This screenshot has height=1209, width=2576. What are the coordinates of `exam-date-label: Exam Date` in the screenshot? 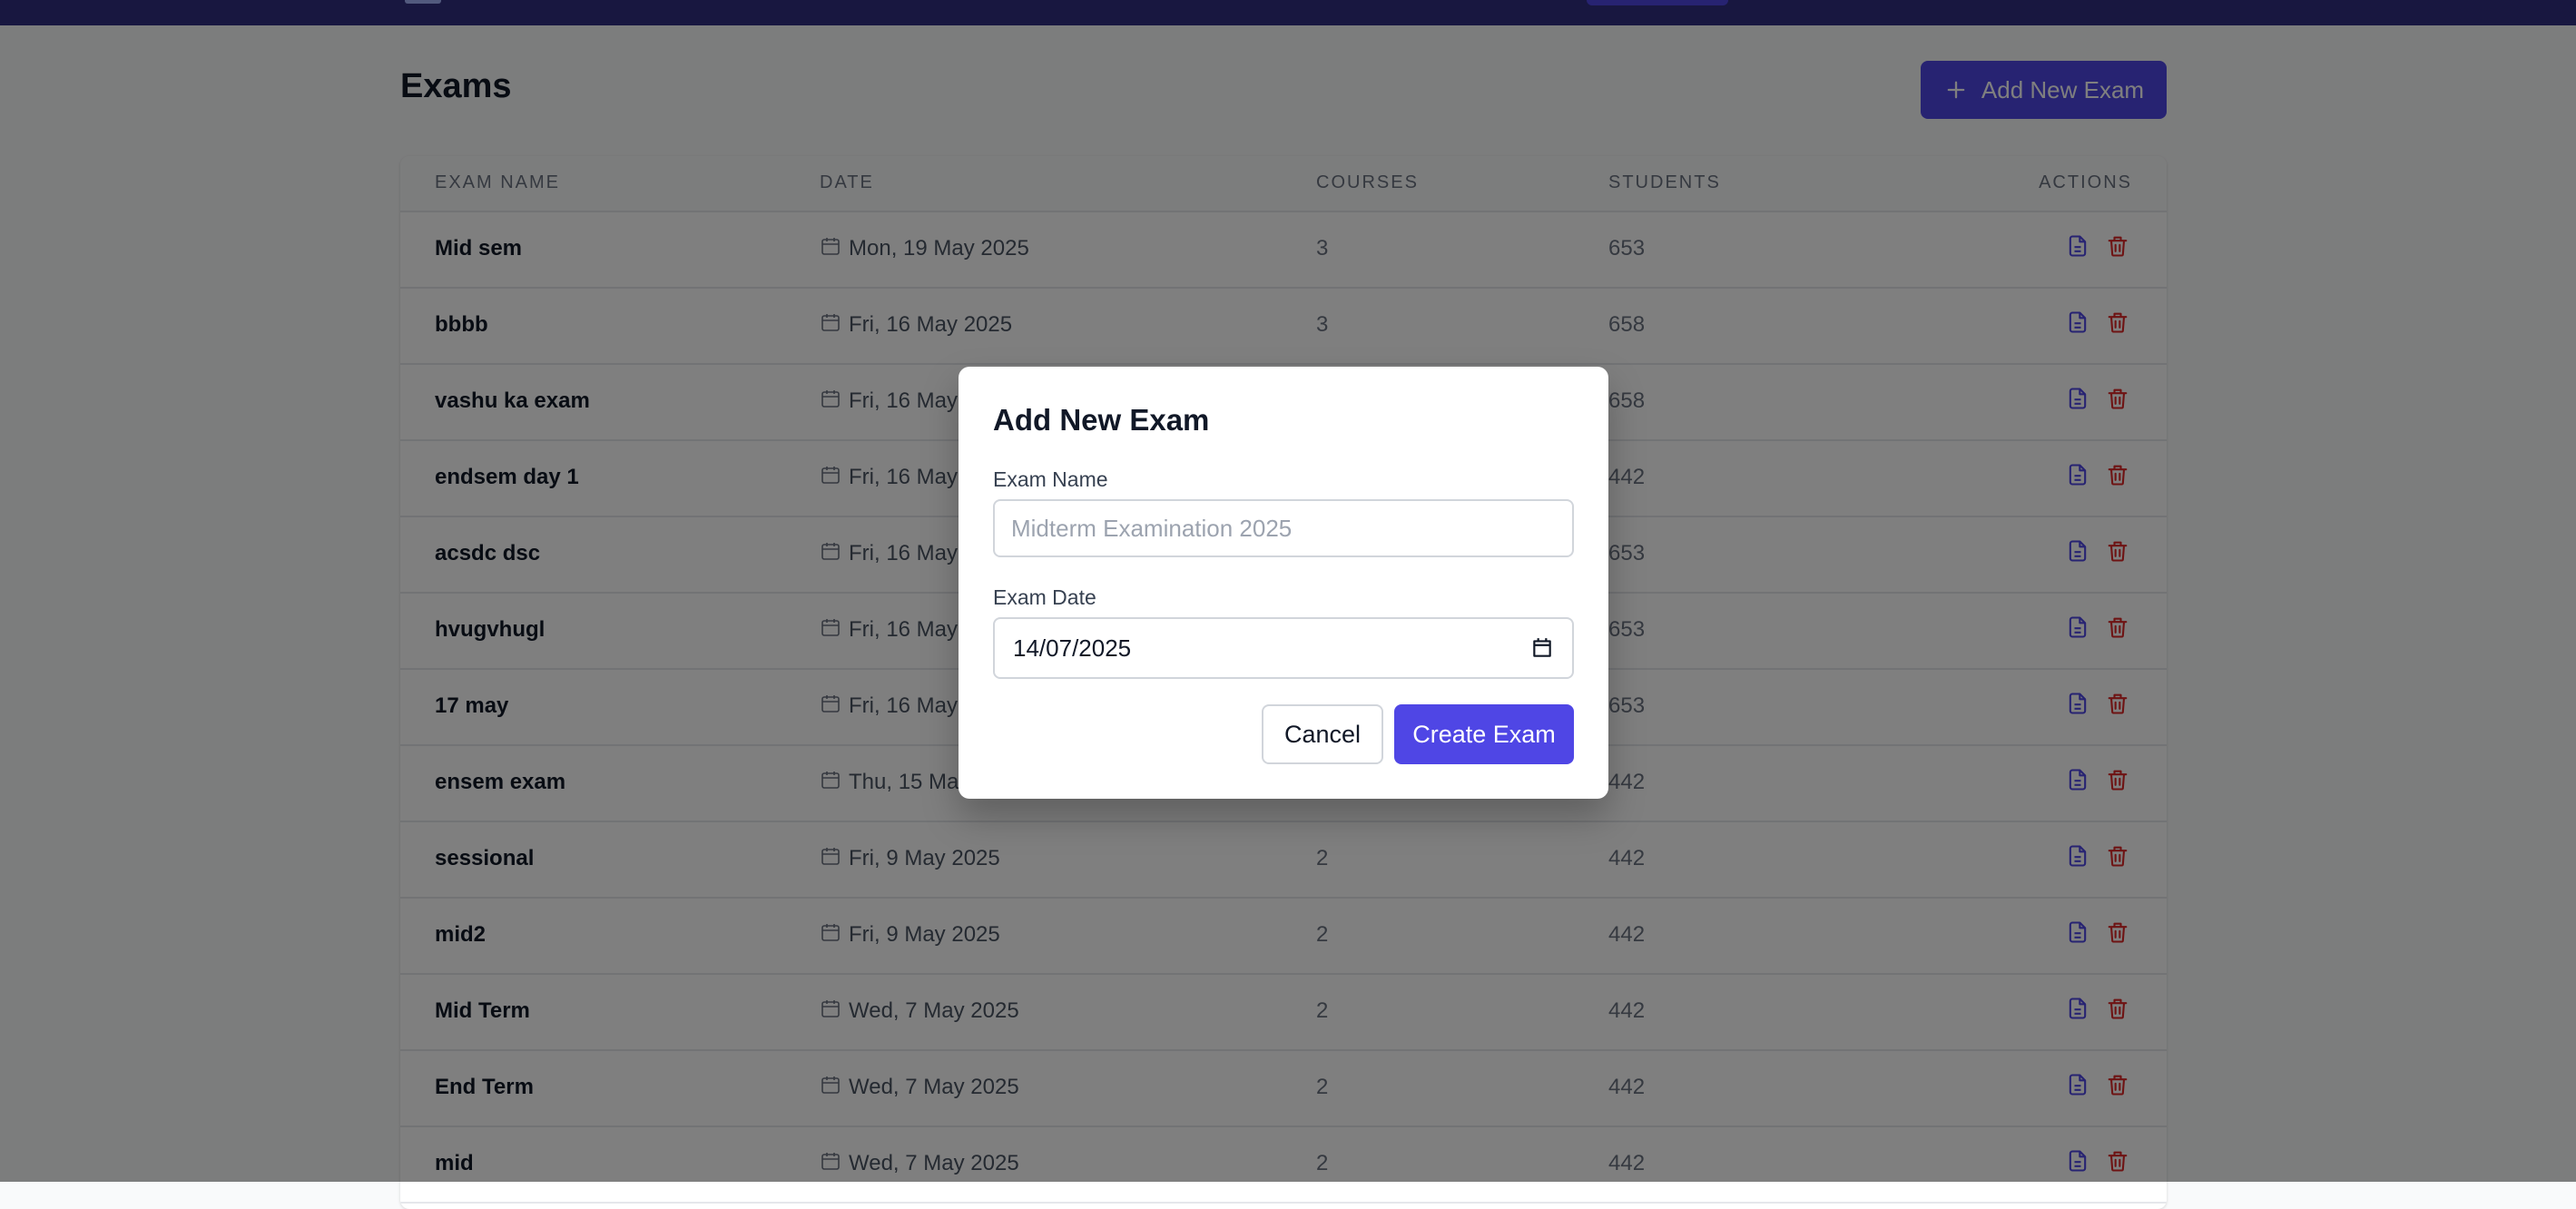 It's located at (1044, 597).